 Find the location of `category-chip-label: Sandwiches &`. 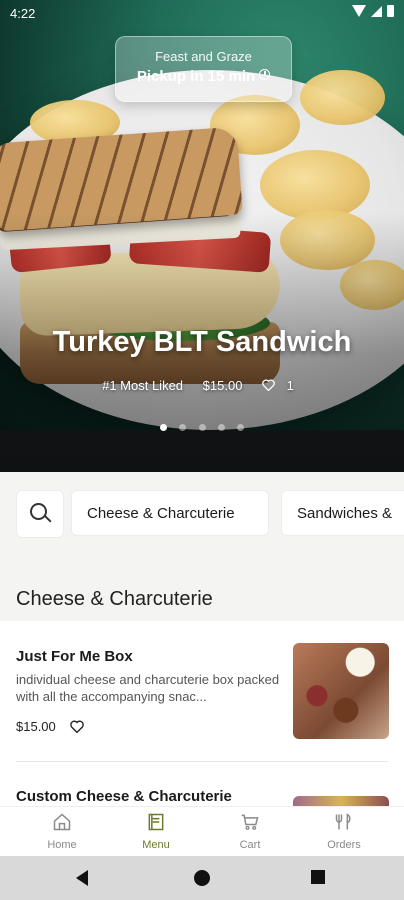

category-chip-label: Sandwiches & is located at coordinates (345, 513).